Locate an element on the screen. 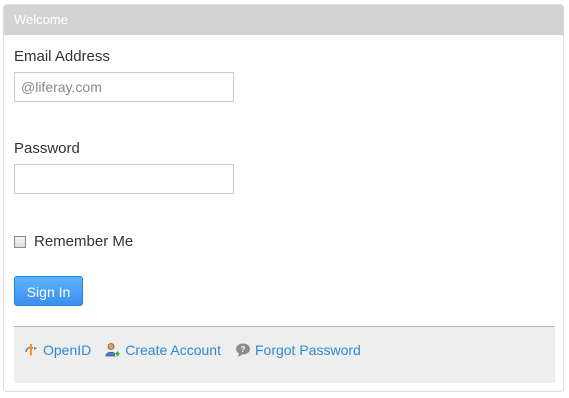 This screenshot has height=398, width=569. remember-me-checkbox is located at coordinates (20, 241).